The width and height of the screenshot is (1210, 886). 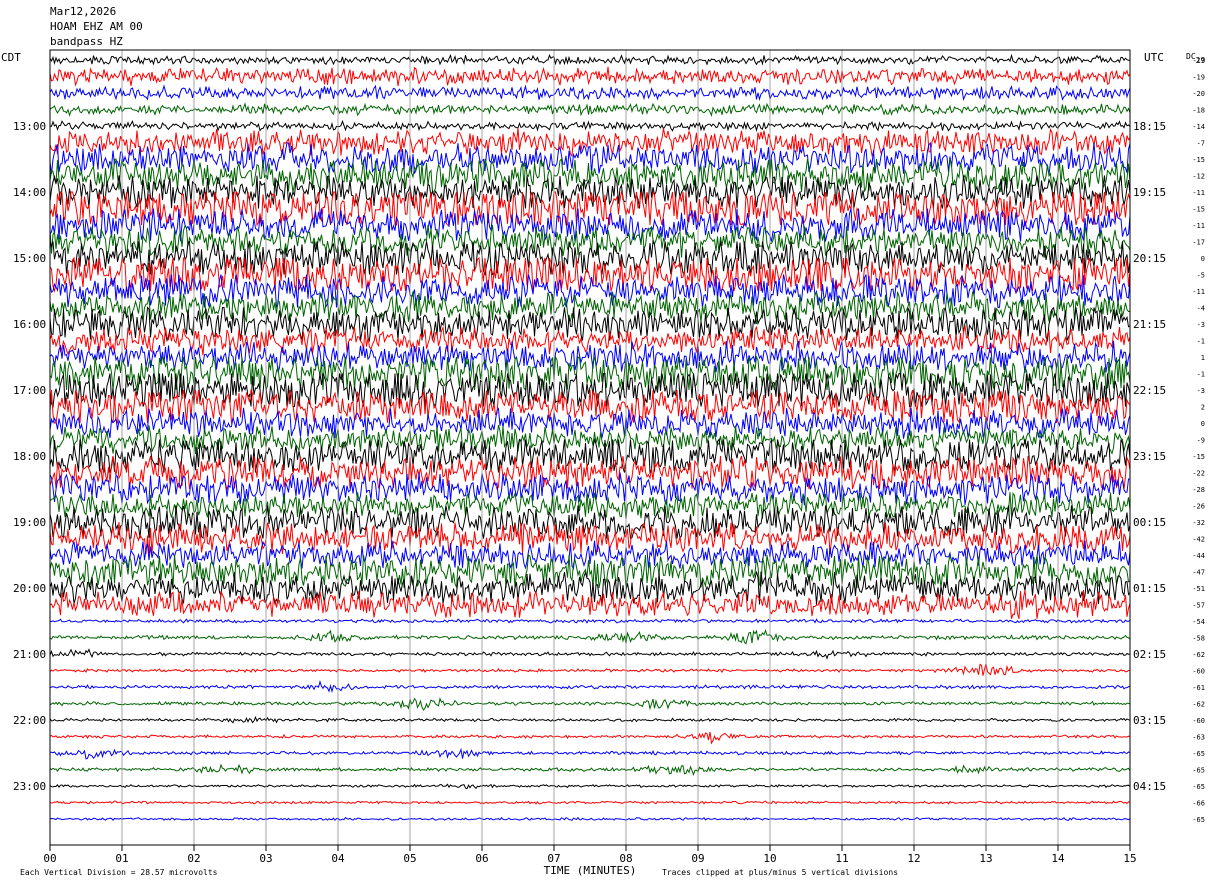 What do you see at coordinates (1198, 490) in the screenshot?
I see `dc-offset-label: -28` at bounding box center [1198, 490].